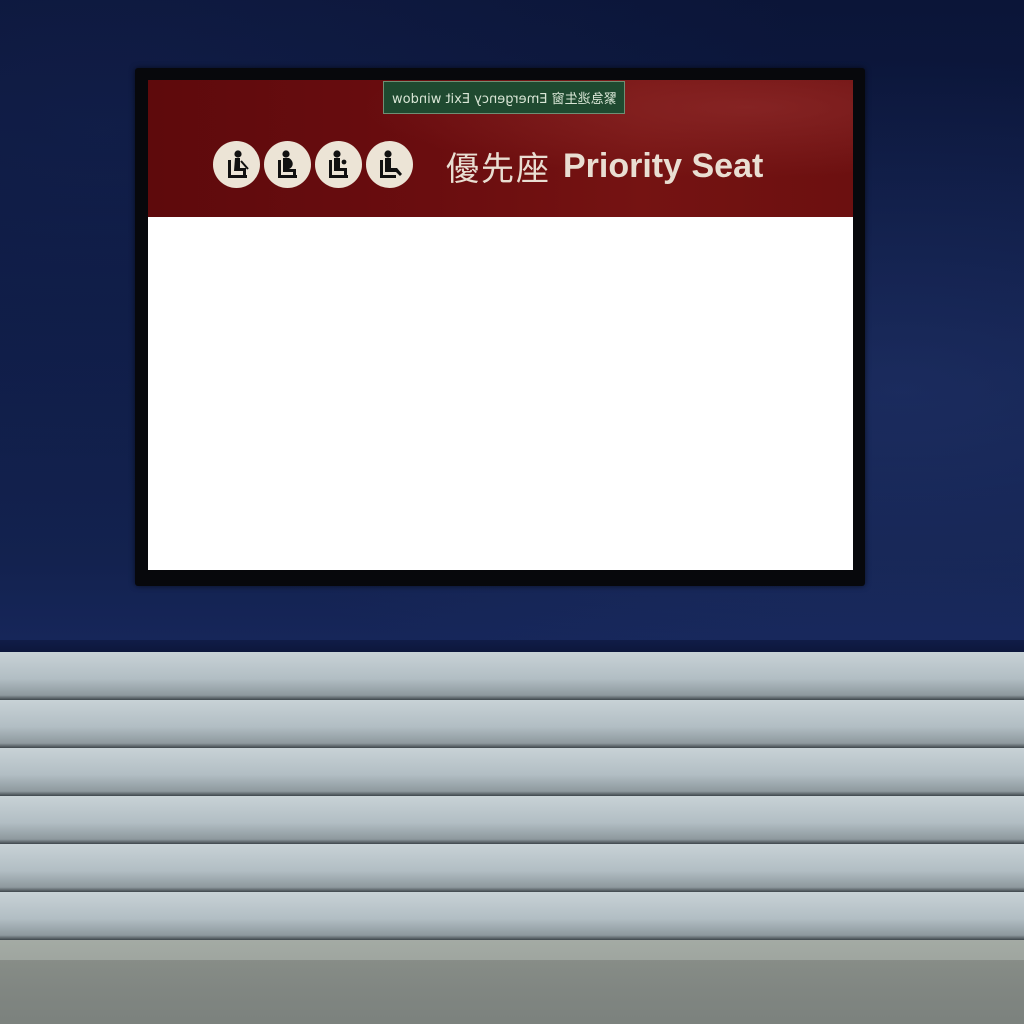 This screenshot has height=1024, width=1024. Describe the element at coordinates (663, 165) in the screenshot. I see `priority-seat-title-en: Priority Seat` at that location.